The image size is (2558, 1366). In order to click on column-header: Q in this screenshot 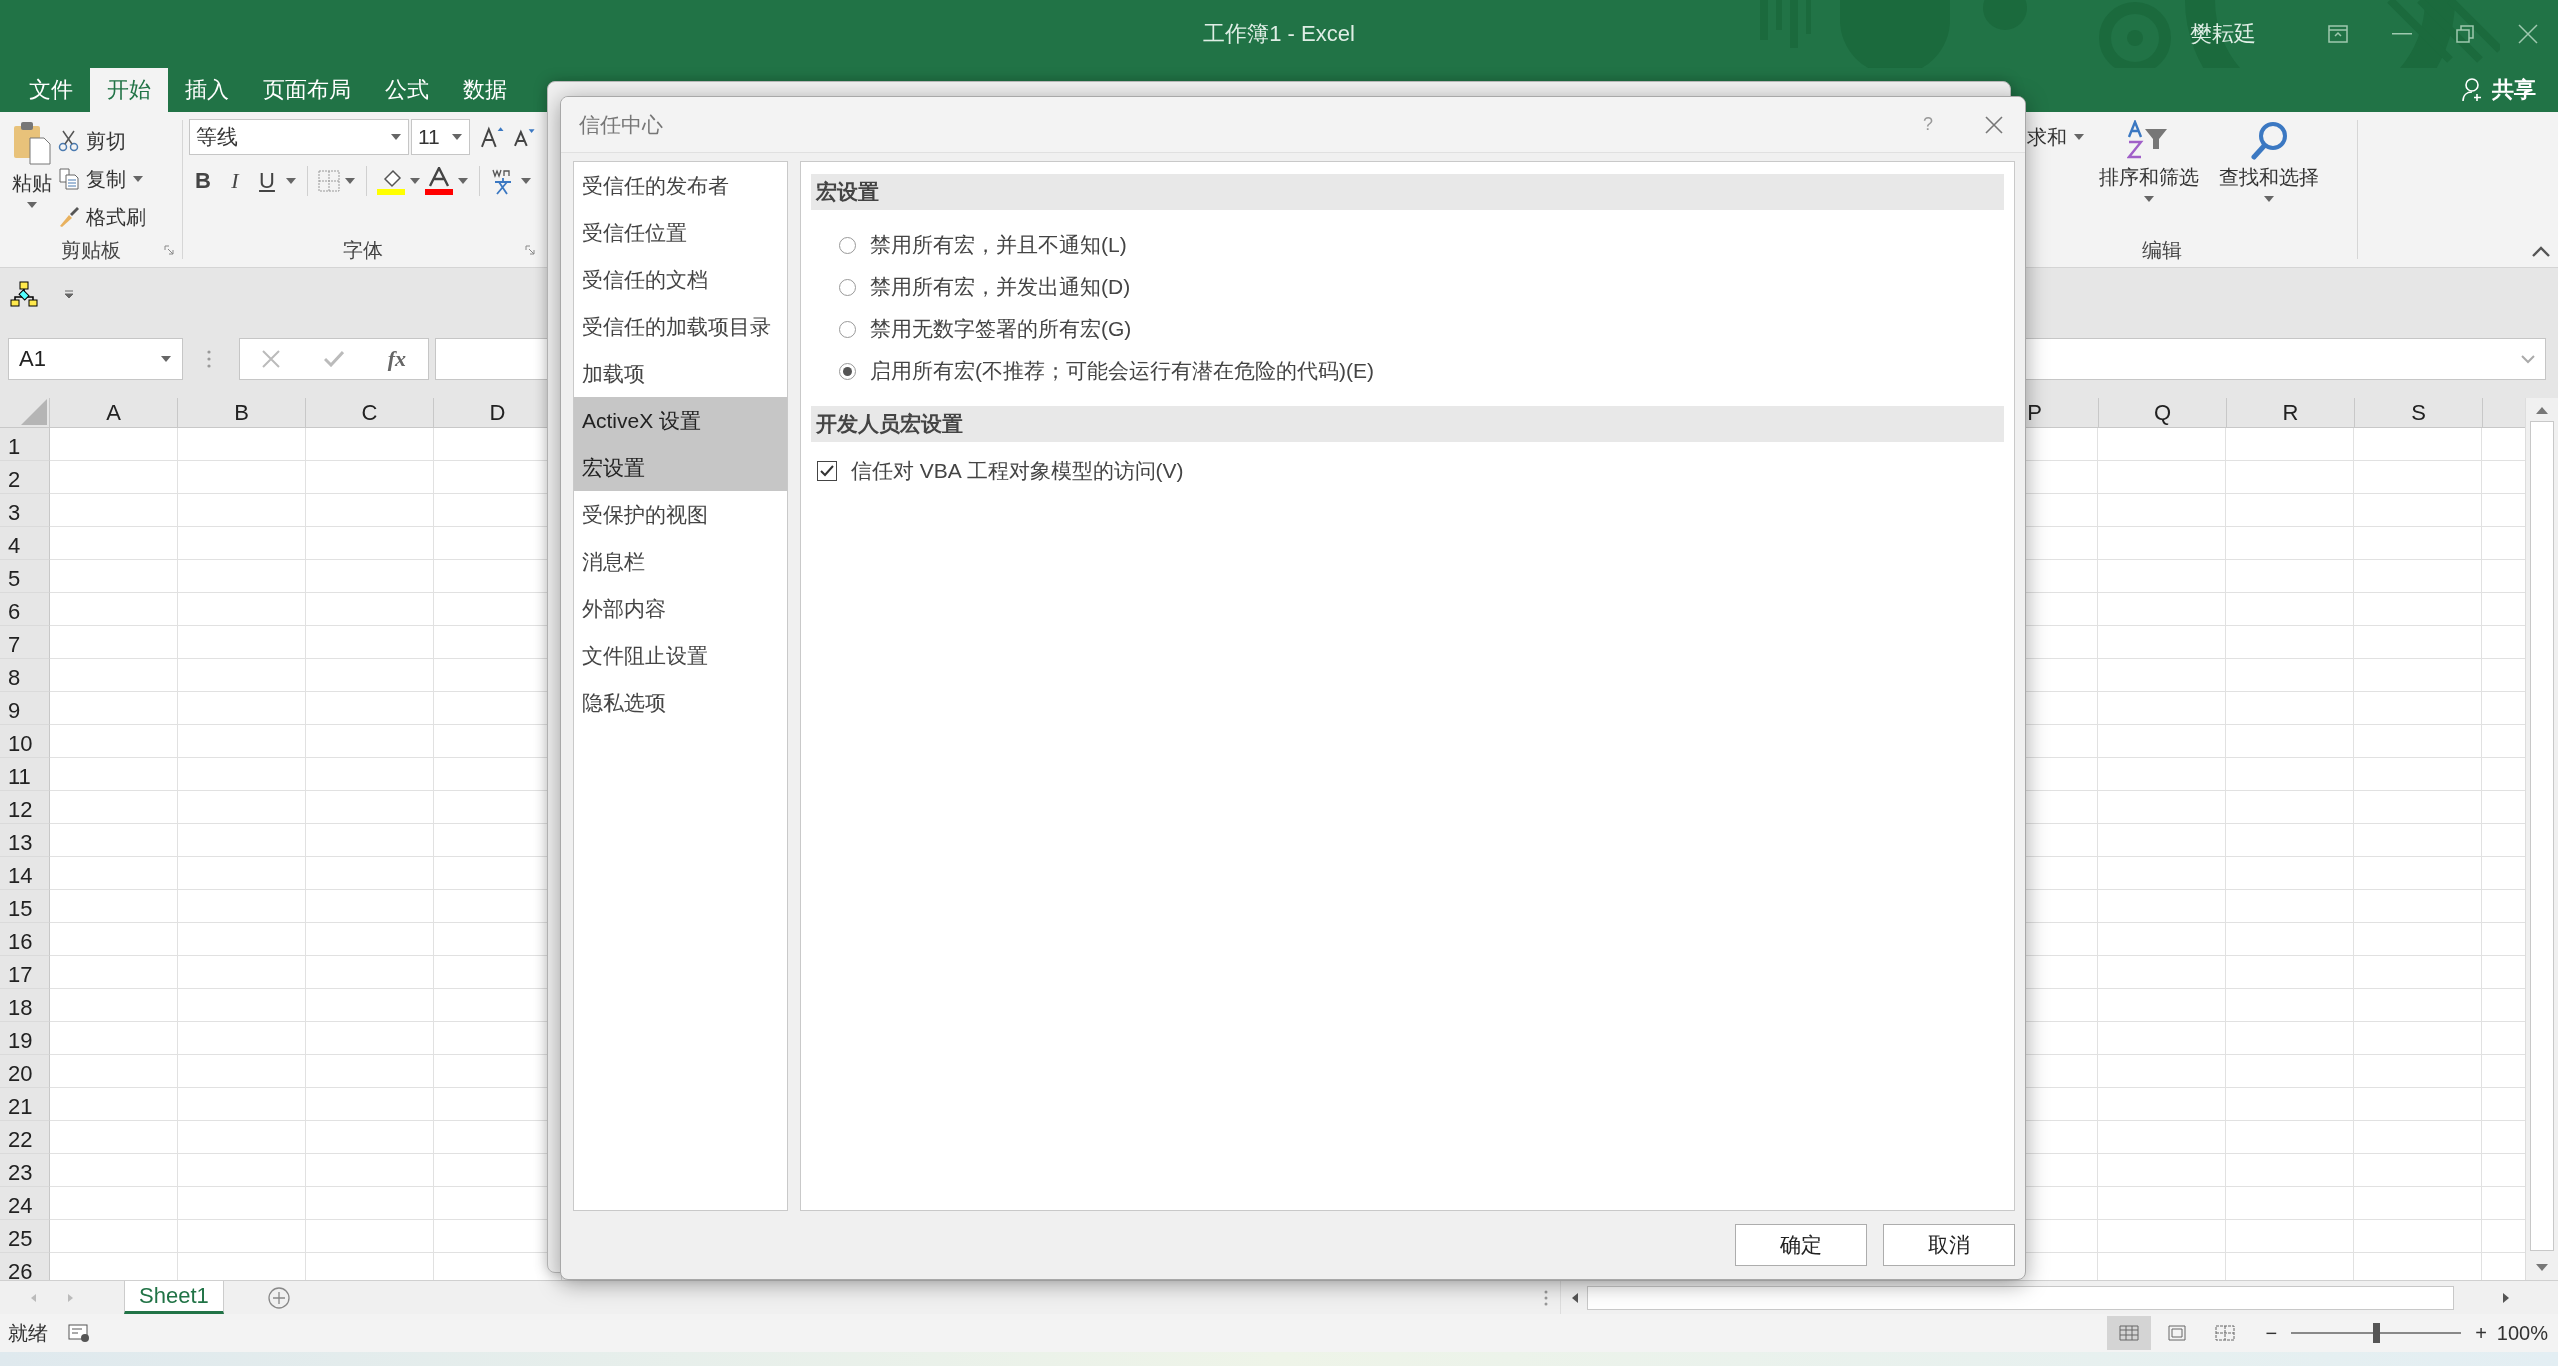, I will do `click(2163, 412)`.